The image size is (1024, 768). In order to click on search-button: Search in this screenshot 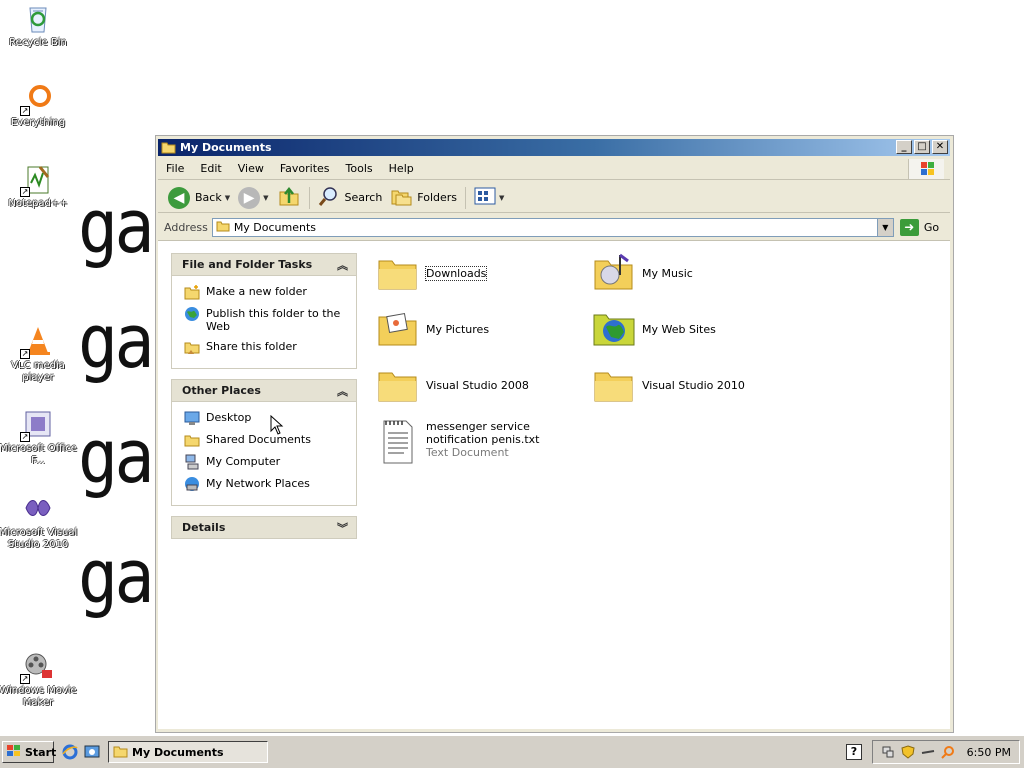, I will do `click(350, 198)`.